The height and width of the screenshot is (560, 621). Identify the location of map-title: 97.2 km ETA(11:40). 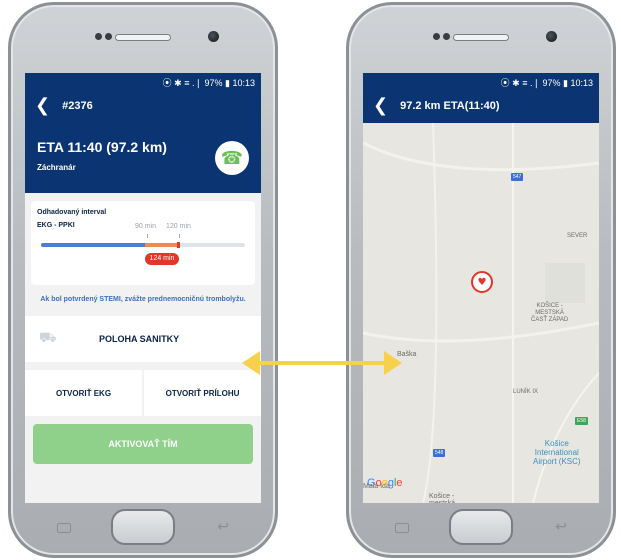
(450, 106).